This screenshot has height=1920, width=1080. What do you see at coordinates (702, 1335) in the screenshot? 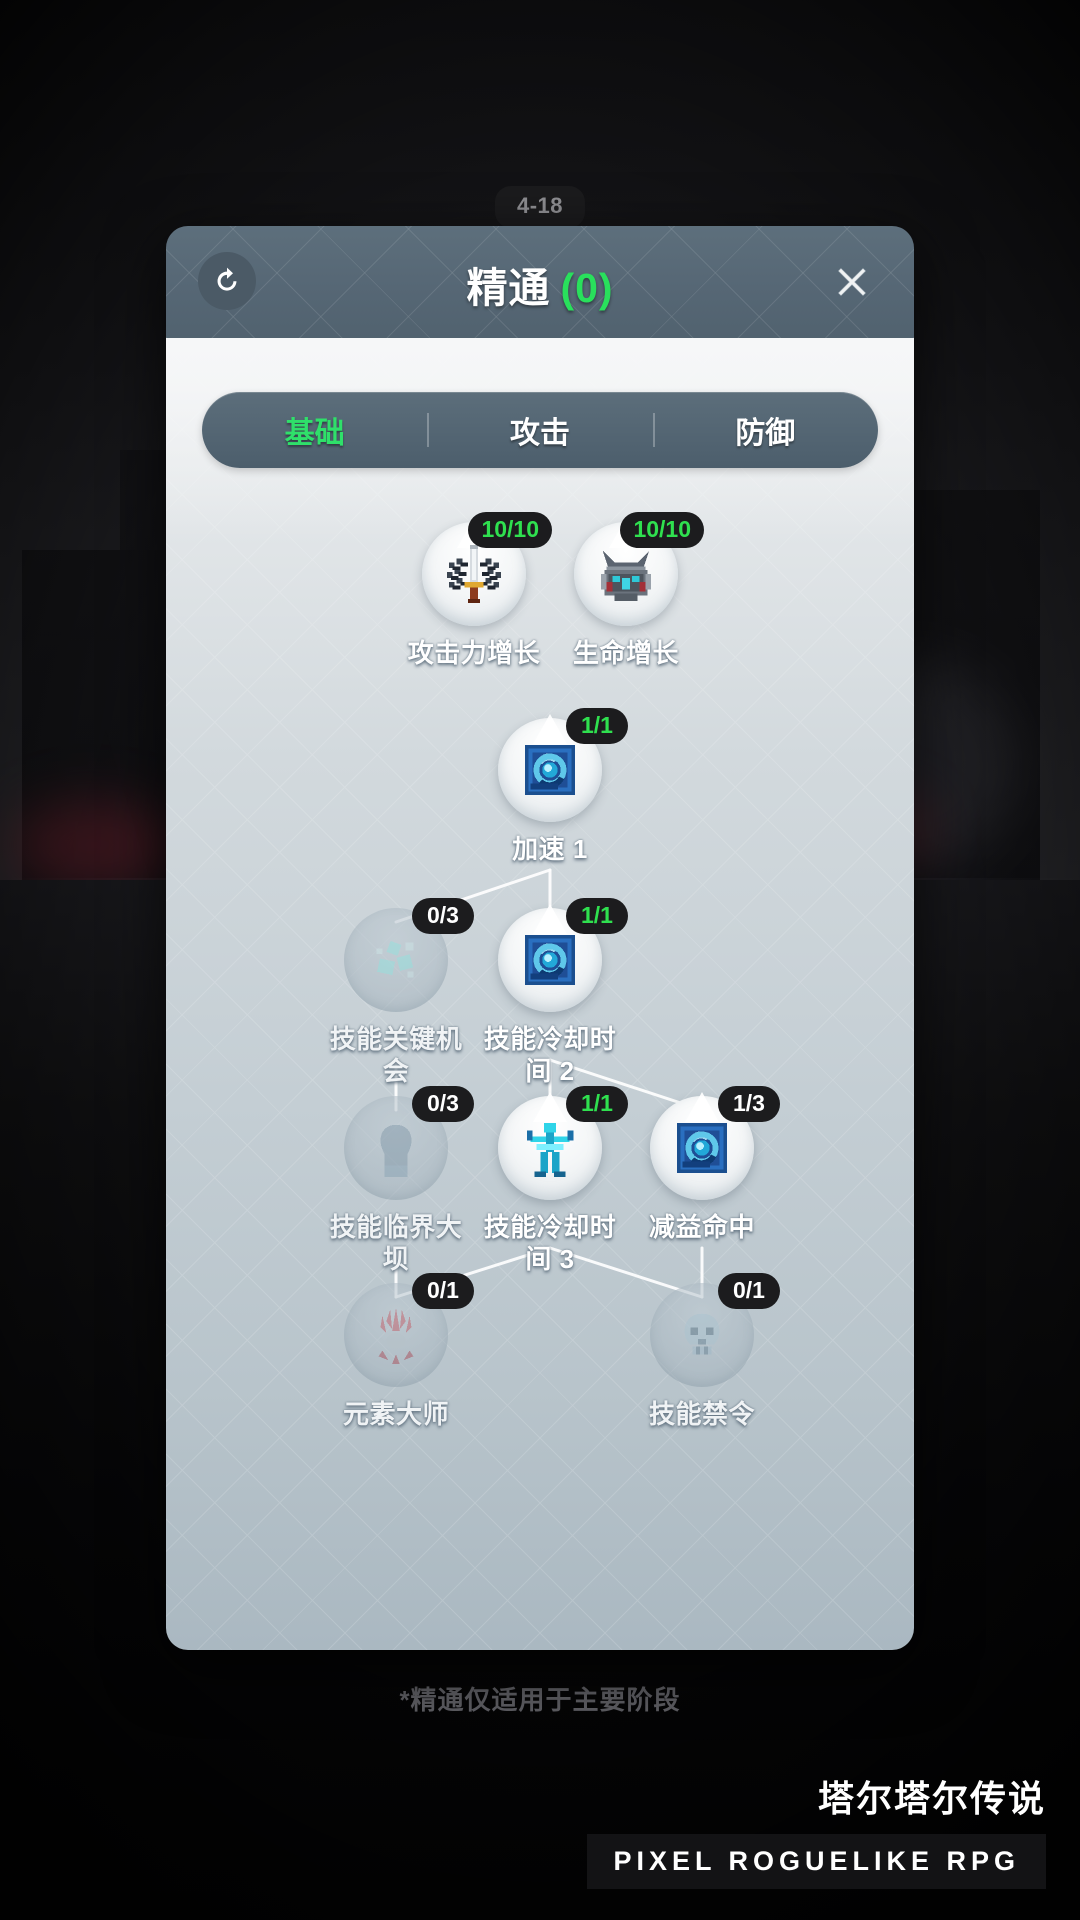
I see `skull-icon` at bounding box center [702, 1335].